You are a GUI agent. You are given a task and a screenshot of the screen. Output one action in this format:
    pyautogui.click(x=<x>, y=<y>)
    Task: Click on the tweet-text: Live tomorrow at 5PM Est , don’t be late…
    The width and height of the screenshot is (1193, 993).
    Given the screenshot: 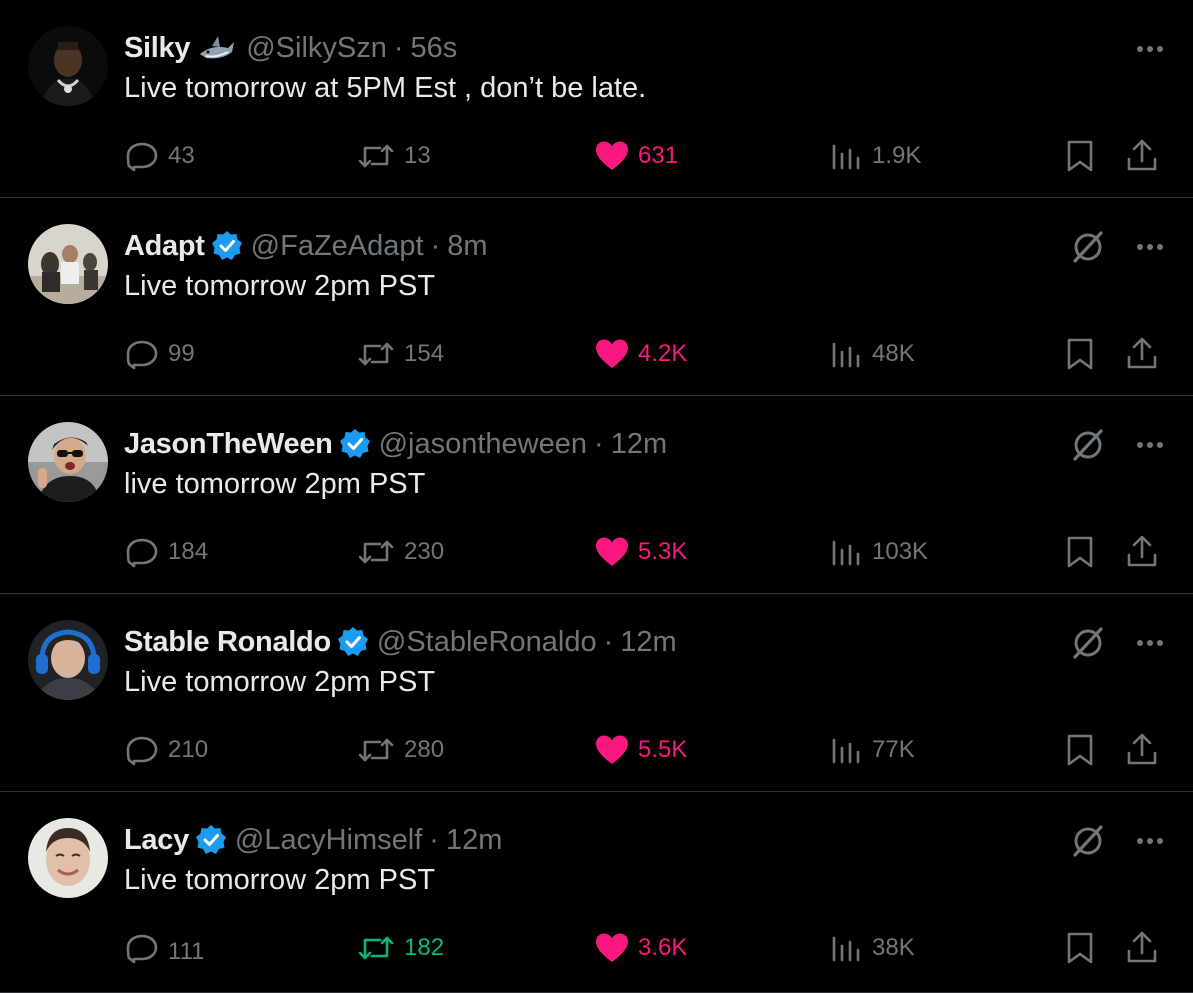 What is the action you would take?
    pyautogui.click(x=385, y=88)
    